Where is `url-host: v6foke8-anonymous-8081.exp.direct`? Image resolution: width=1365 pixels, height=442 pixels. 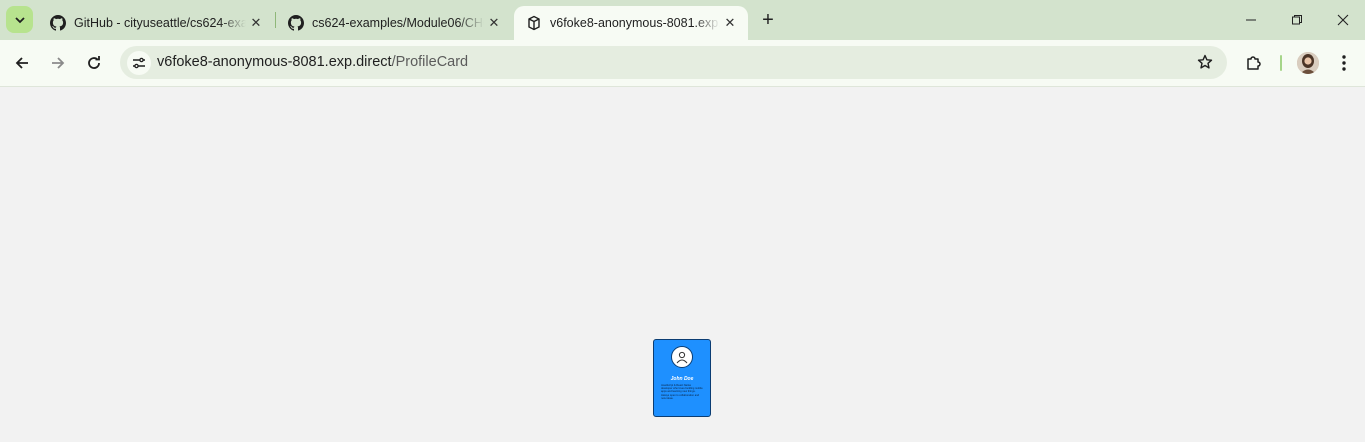 url-host: v6foke8-anonymous-8081.exp.direct is located at coordinates (274, 62).